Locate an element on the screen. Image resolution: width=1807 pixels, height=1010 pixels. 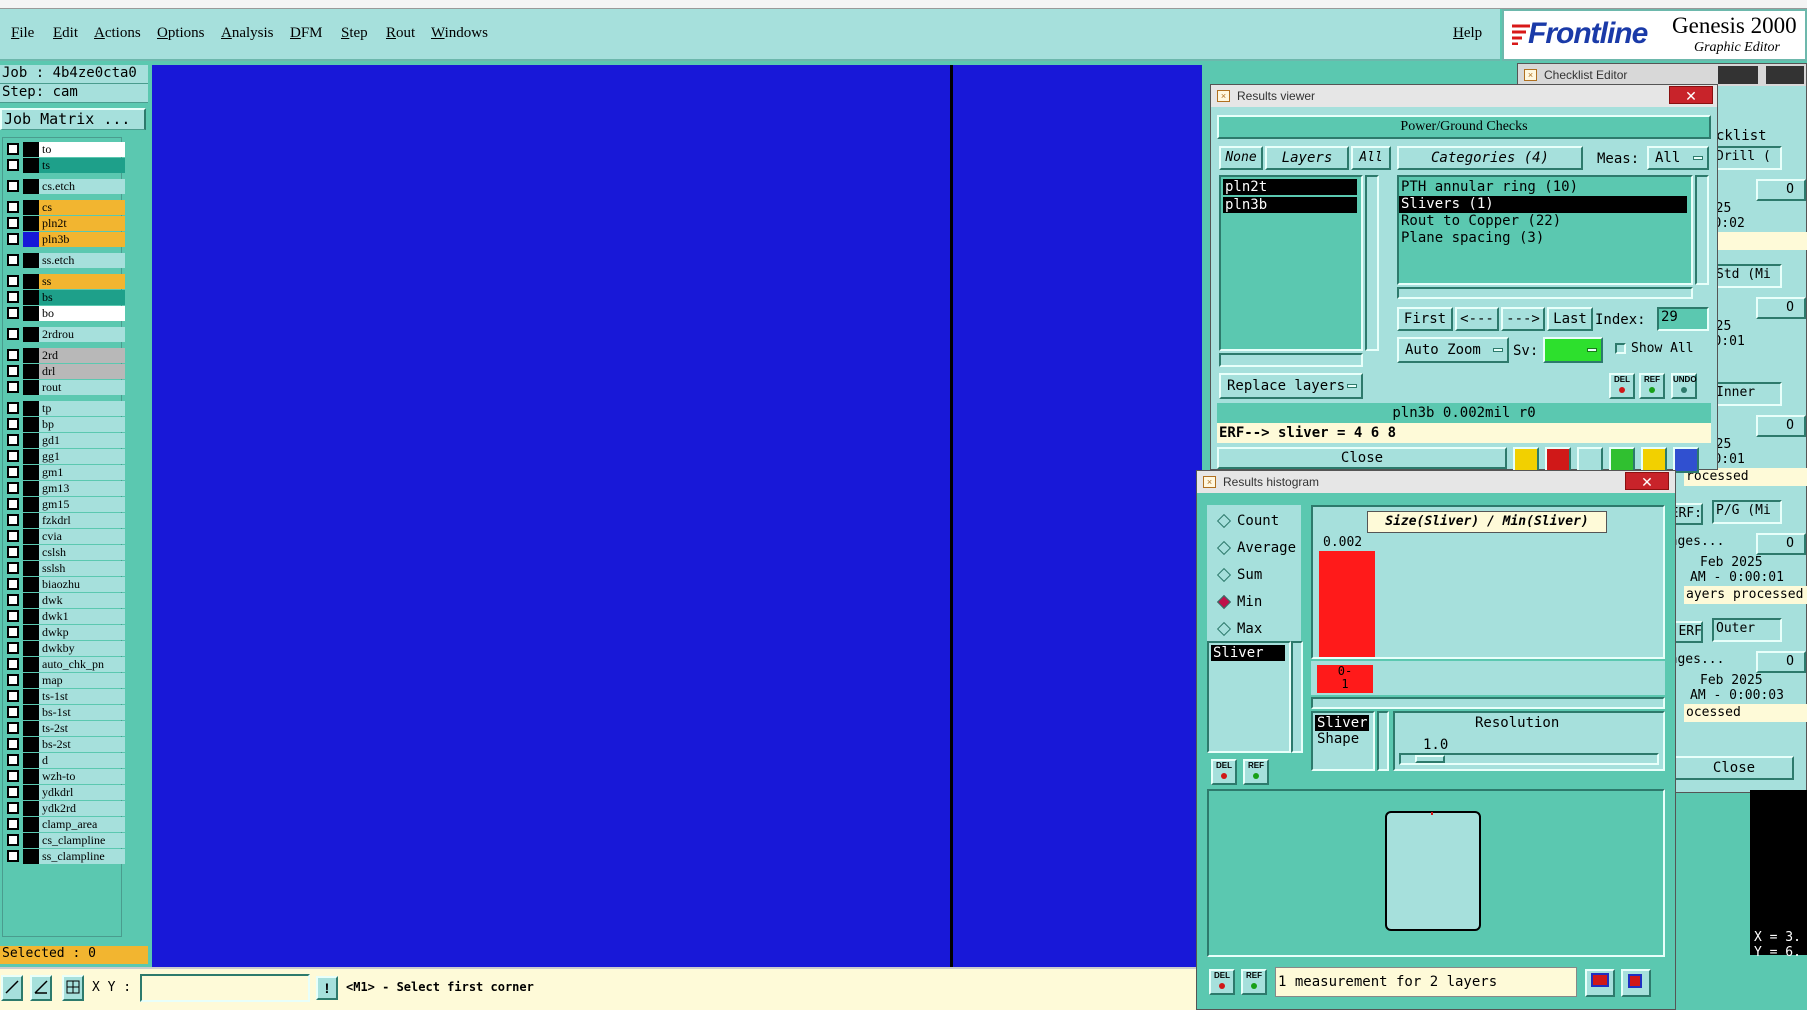
layer-name: auto_chk_pn is located at coordinates (82, 664).